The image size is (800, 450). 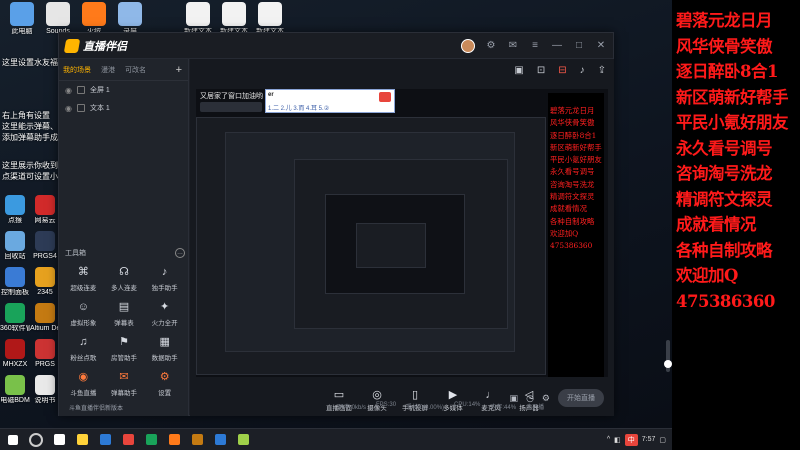 I want to click on clock: 7:57, so click(x=649, y=439).